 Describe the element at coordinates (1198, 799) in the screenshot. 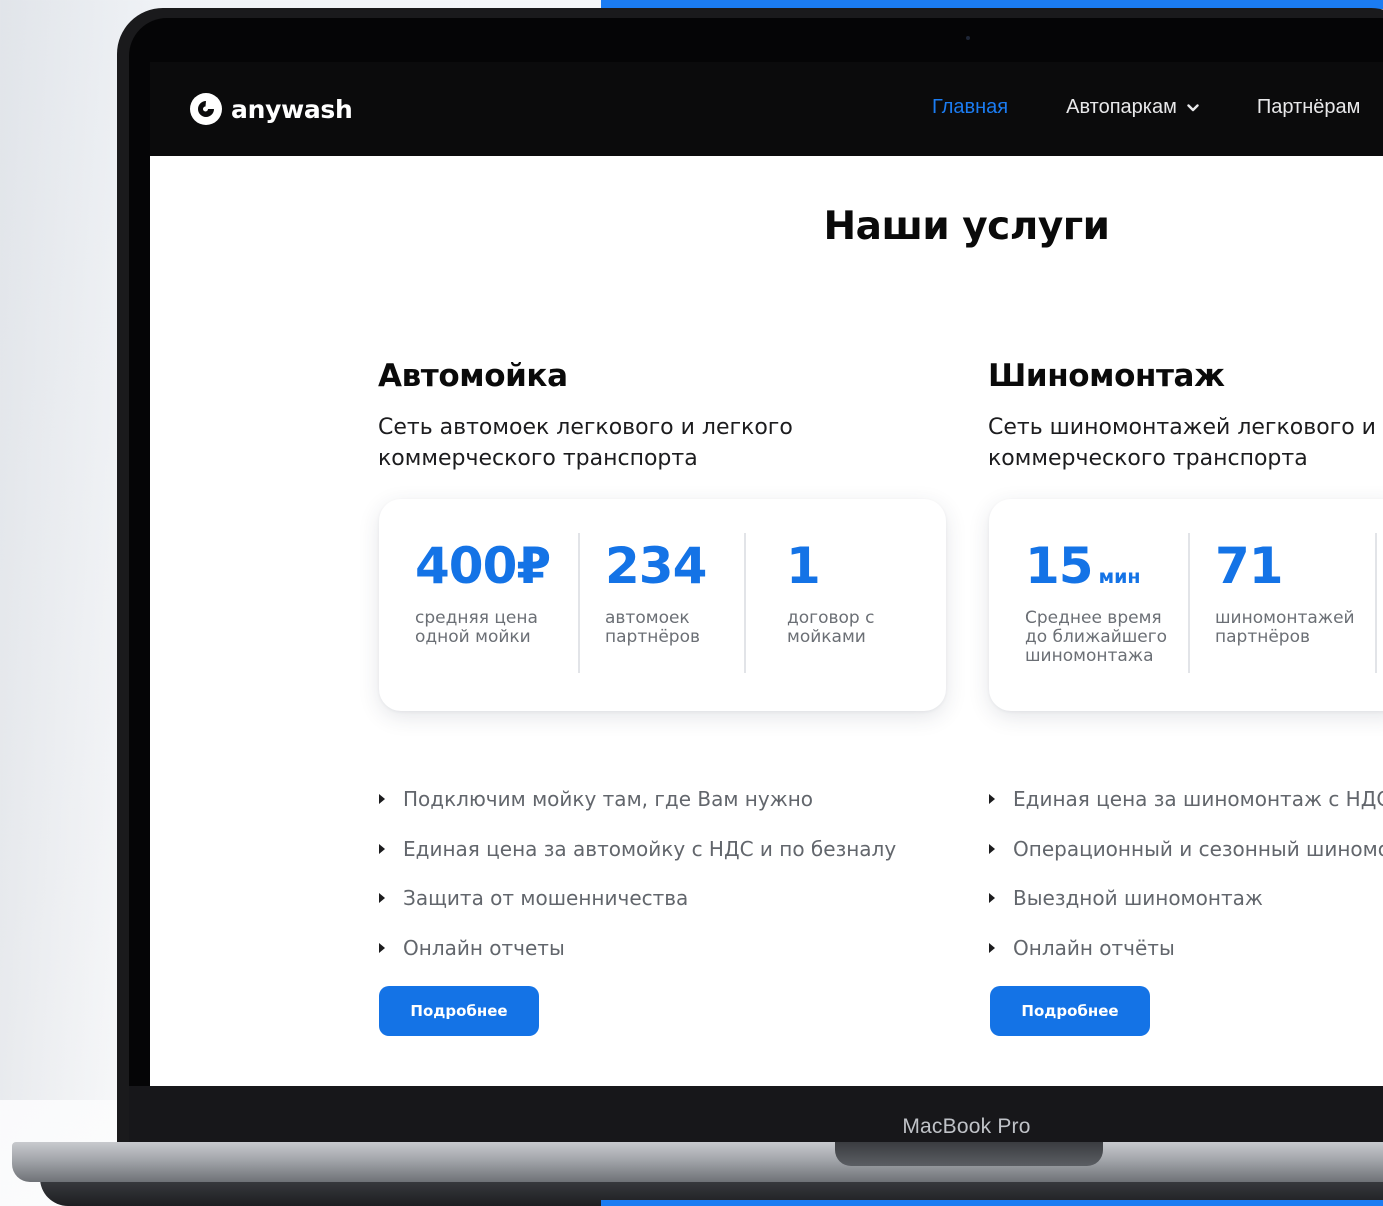

I see `list-item-text: Единая цена за шиномонтаж с НДС и` at that location.